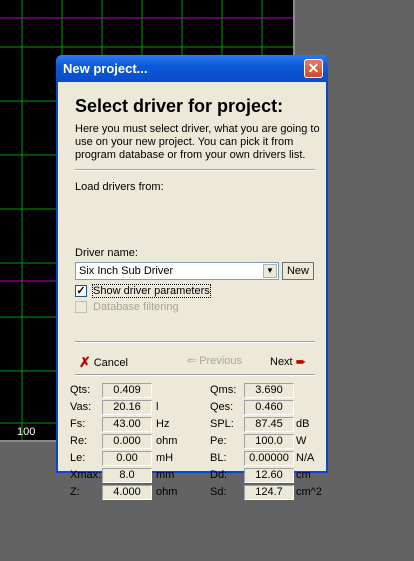  Describe the element at coordinates (303, 475) in the screenshot. I see `param-dd-unit: cm` at that location.